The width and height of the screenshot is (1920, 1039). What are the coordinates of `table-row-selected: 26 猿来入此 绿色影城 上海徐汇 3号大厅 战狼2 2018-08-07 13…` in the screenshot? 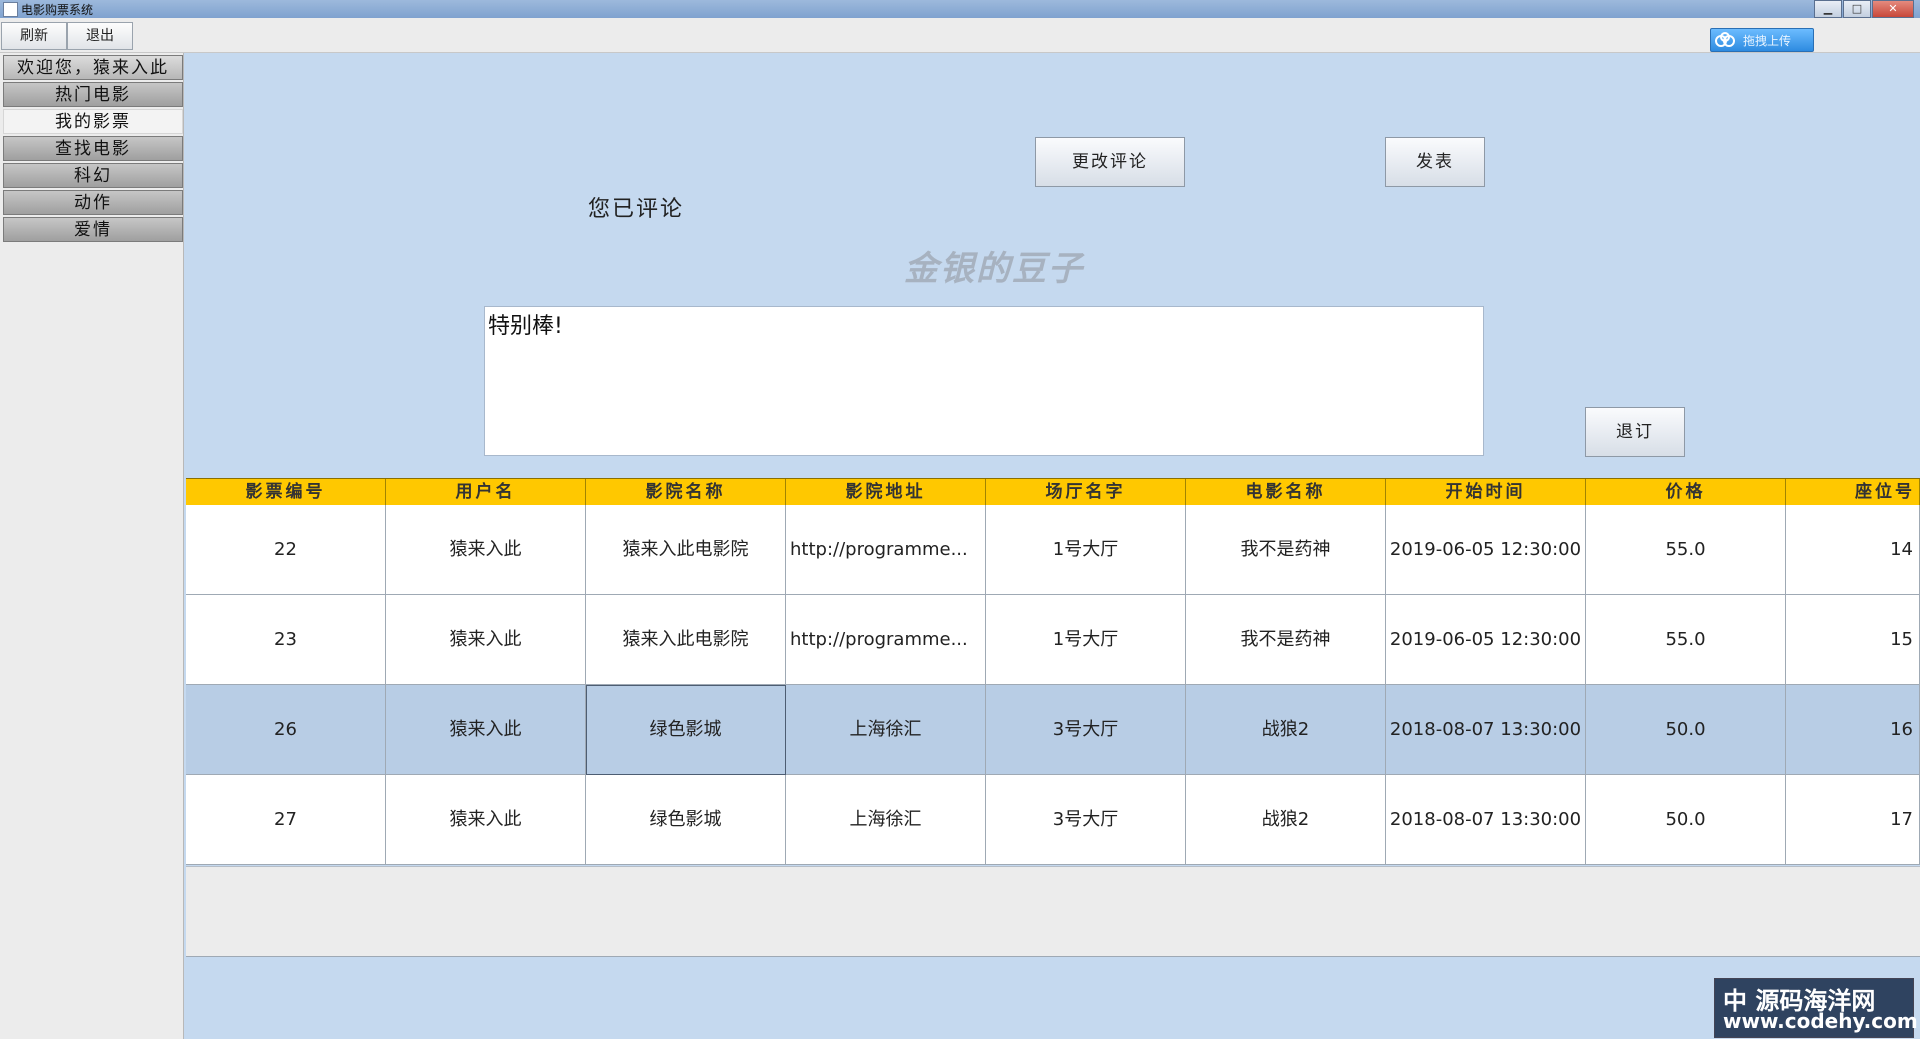 It's located at (1053, 730).